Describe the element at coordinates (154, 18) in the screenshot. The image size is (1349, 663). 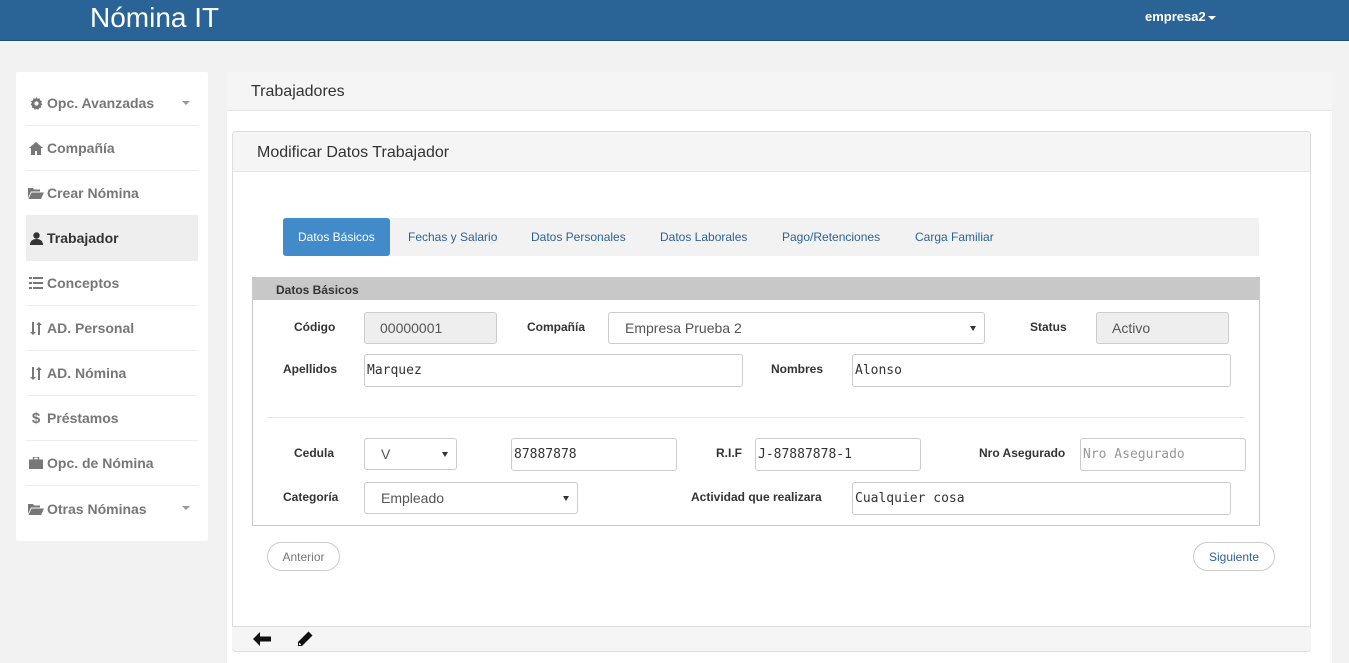
I see `app-brand: Nómina IT` at that location.